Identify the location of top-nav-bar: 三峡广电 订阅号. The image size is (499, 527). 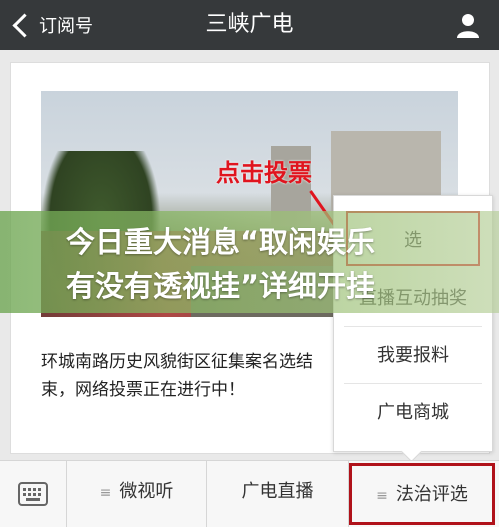
(249, 25).